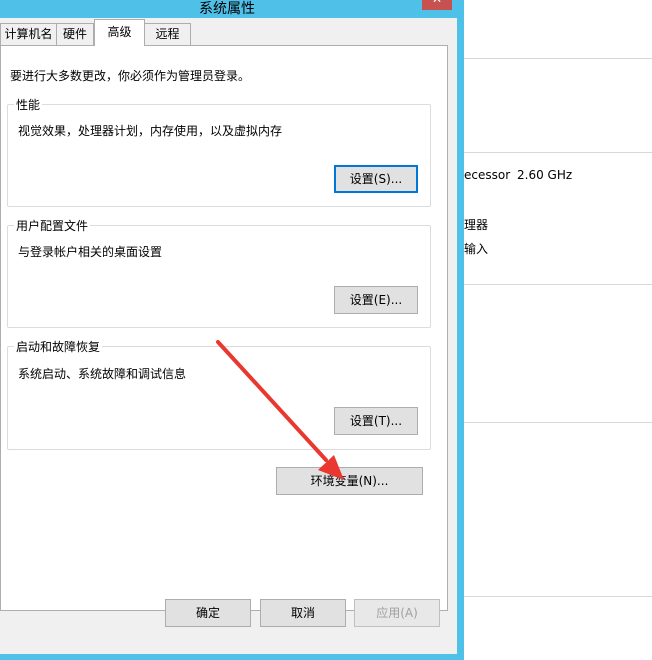 Image resolution: width=652 pixels, height=660 pixels. I want to click on system-type-fragment: 理器, so click(476, 225).